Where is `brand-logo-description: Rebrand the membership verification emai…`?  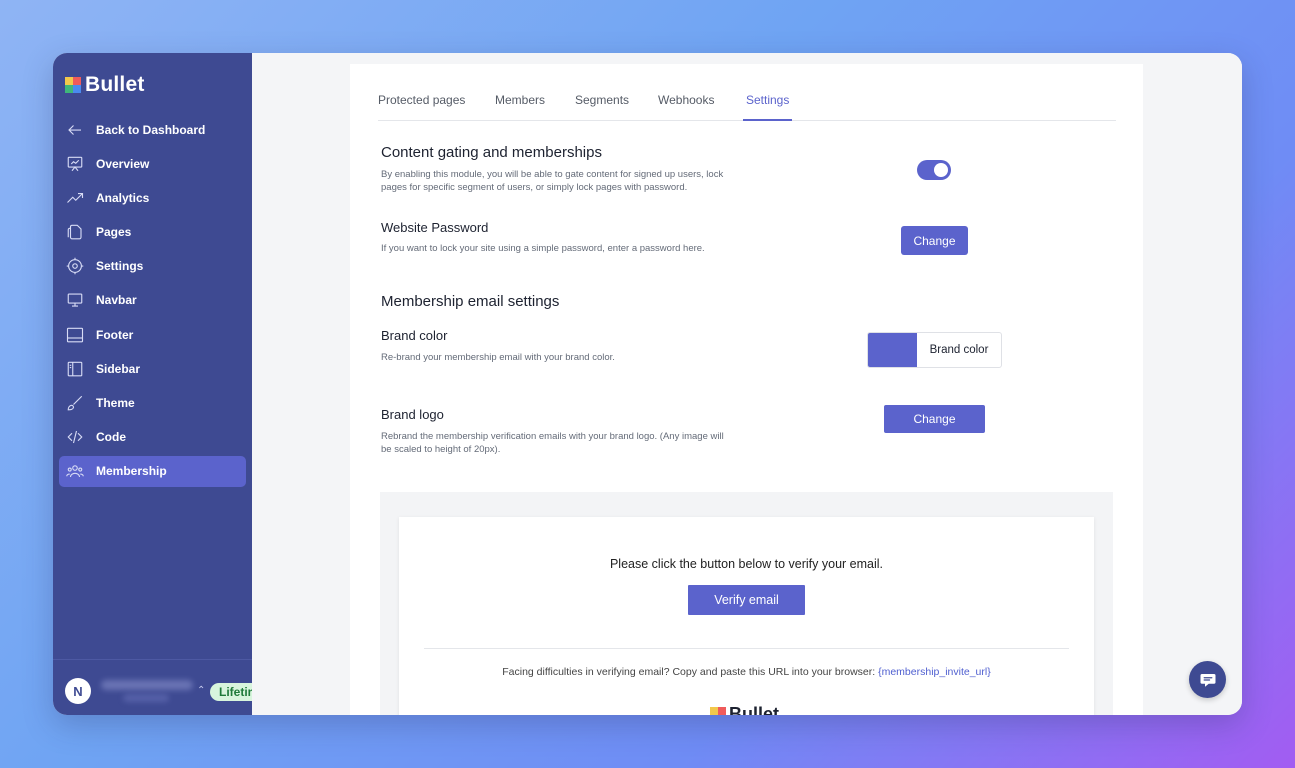
brand-logo-description: Rebrand the membership verification emai… is located at coordinates (552, 443).